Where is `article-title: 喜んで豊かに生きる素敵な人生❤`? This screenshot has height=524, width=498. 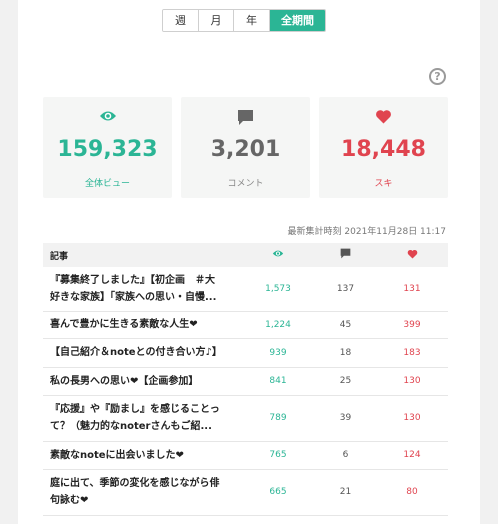
article-title: 喜んで豊かに生きる素敵な人生❤ is located at coordinates (142, 325).